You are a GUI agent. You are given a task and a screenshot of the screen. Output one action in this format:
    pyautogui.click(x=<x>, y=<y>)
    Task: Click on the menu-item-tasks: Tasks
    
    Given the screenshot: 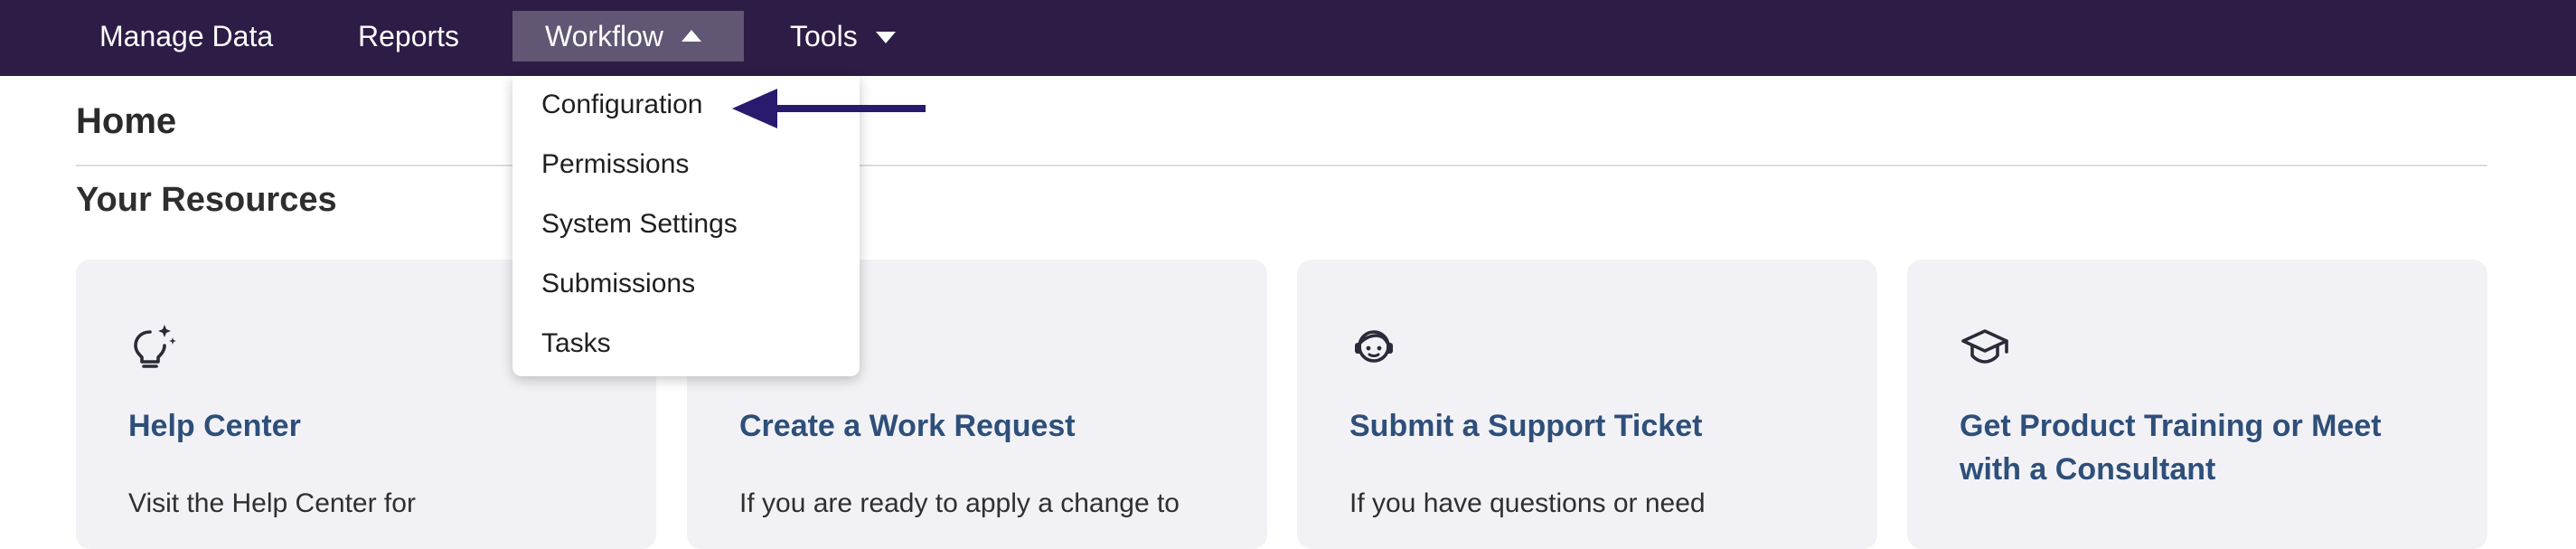 What is the action you would take?
    pyautogui.click(x=576, y=343)
    